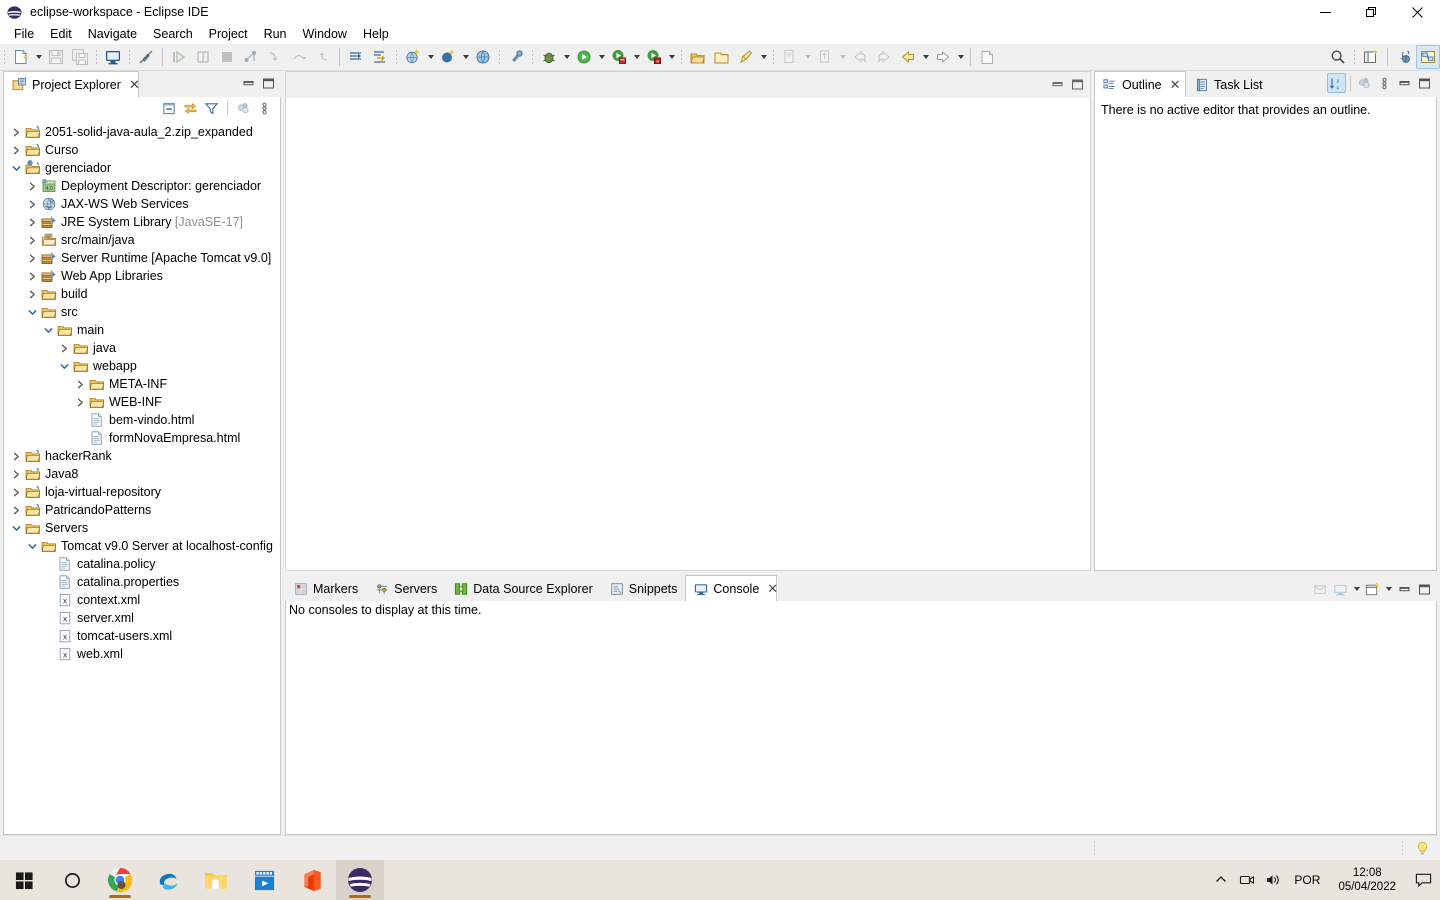 Image resolution: width=1440 pixels, height=900 pixels. Describe the element at coordinates (619, 57) in the screenshot. I see `run-server-icon` at that location.